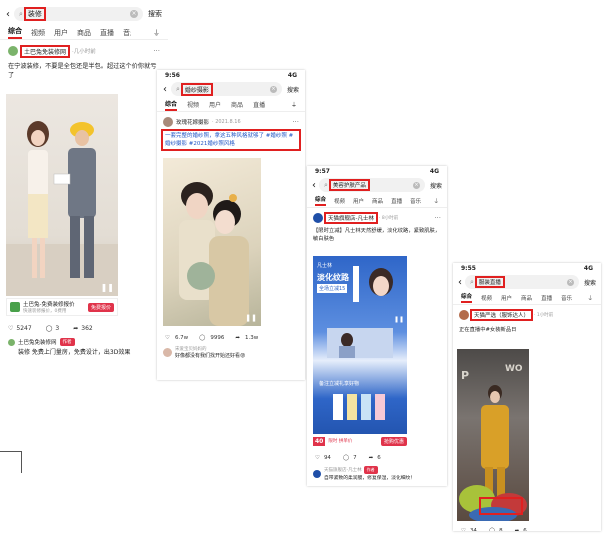 The height and width of the screenshot is (537, 613). What do you see at coordinates (226, 89) in the screenshot?
I see `search-input: ⌕ 婚纱摄影 ×` at bounding box center [226, 89].